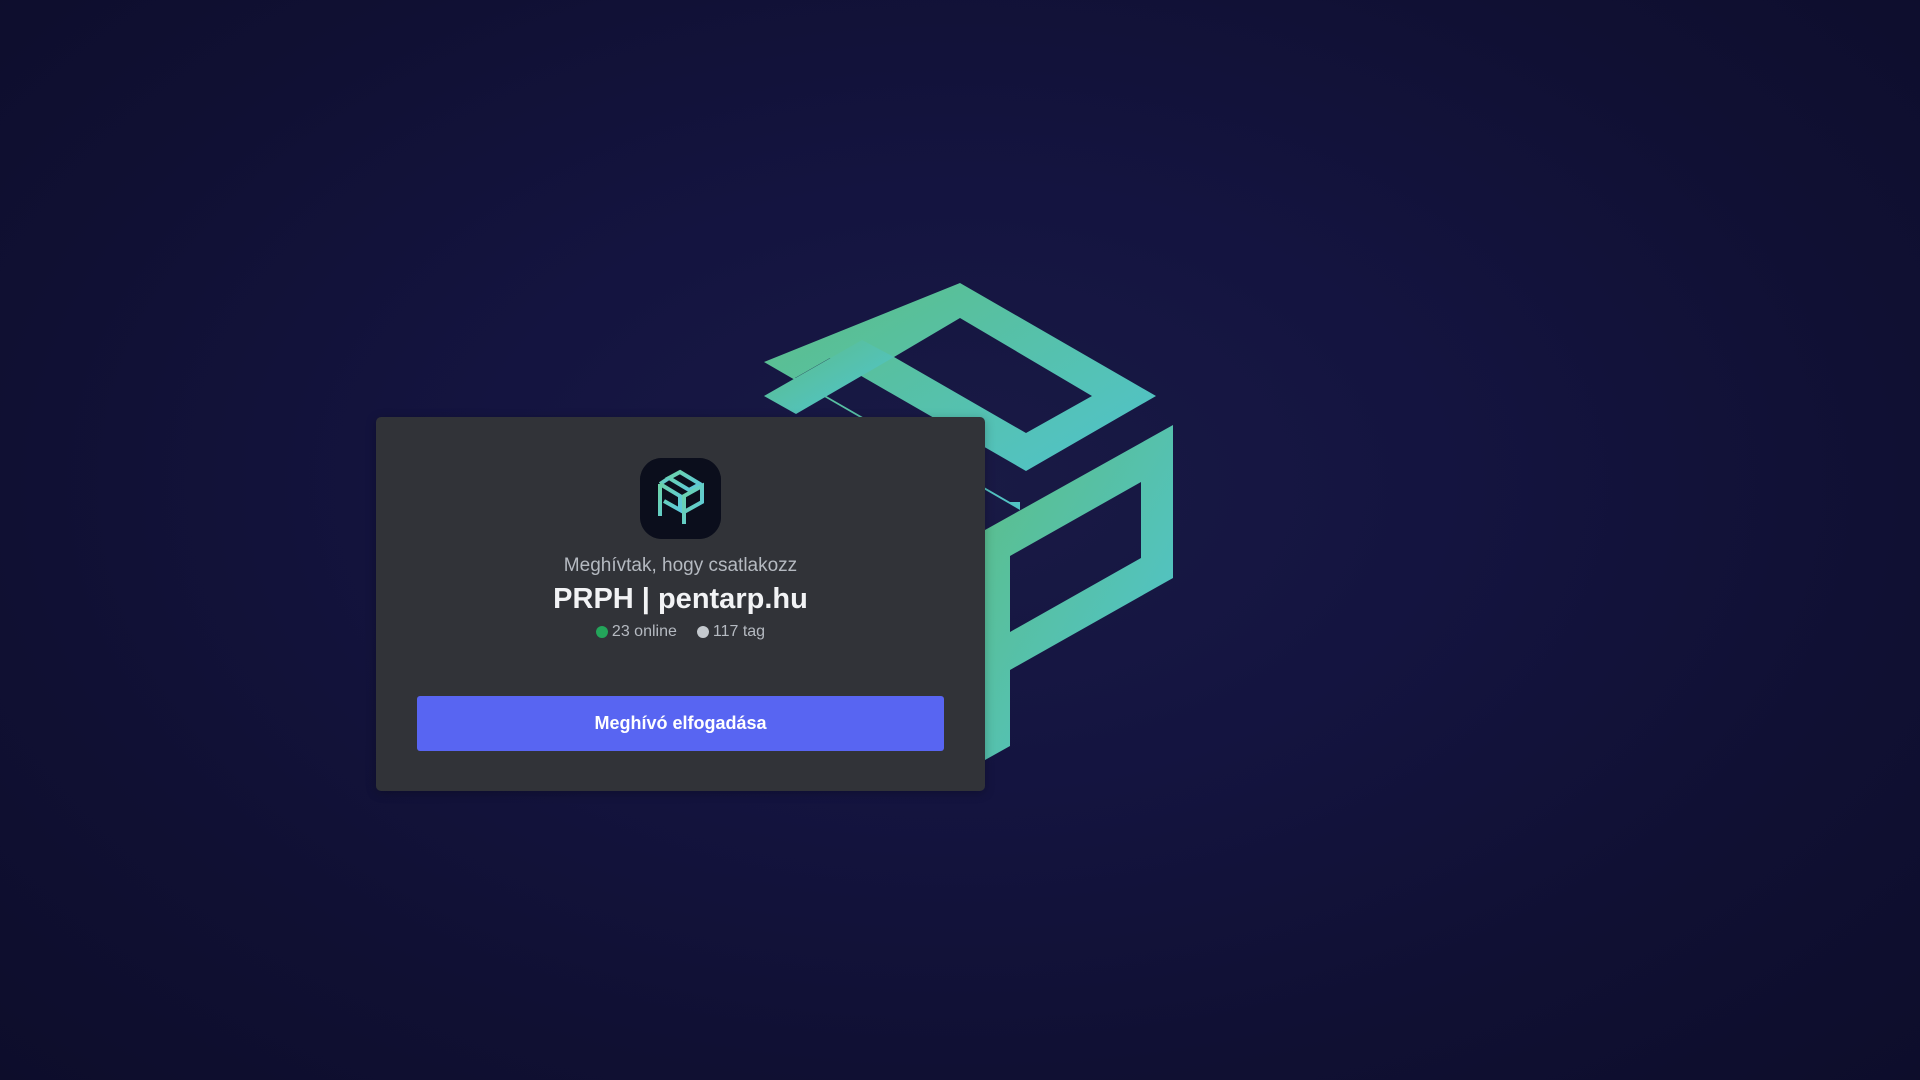 This screenshot has height=1080, width=1920. What do you see at coordinates (644, 631) in the screenshot?
I see `online-count-text: 23 online` at bounding box center [644, 631].